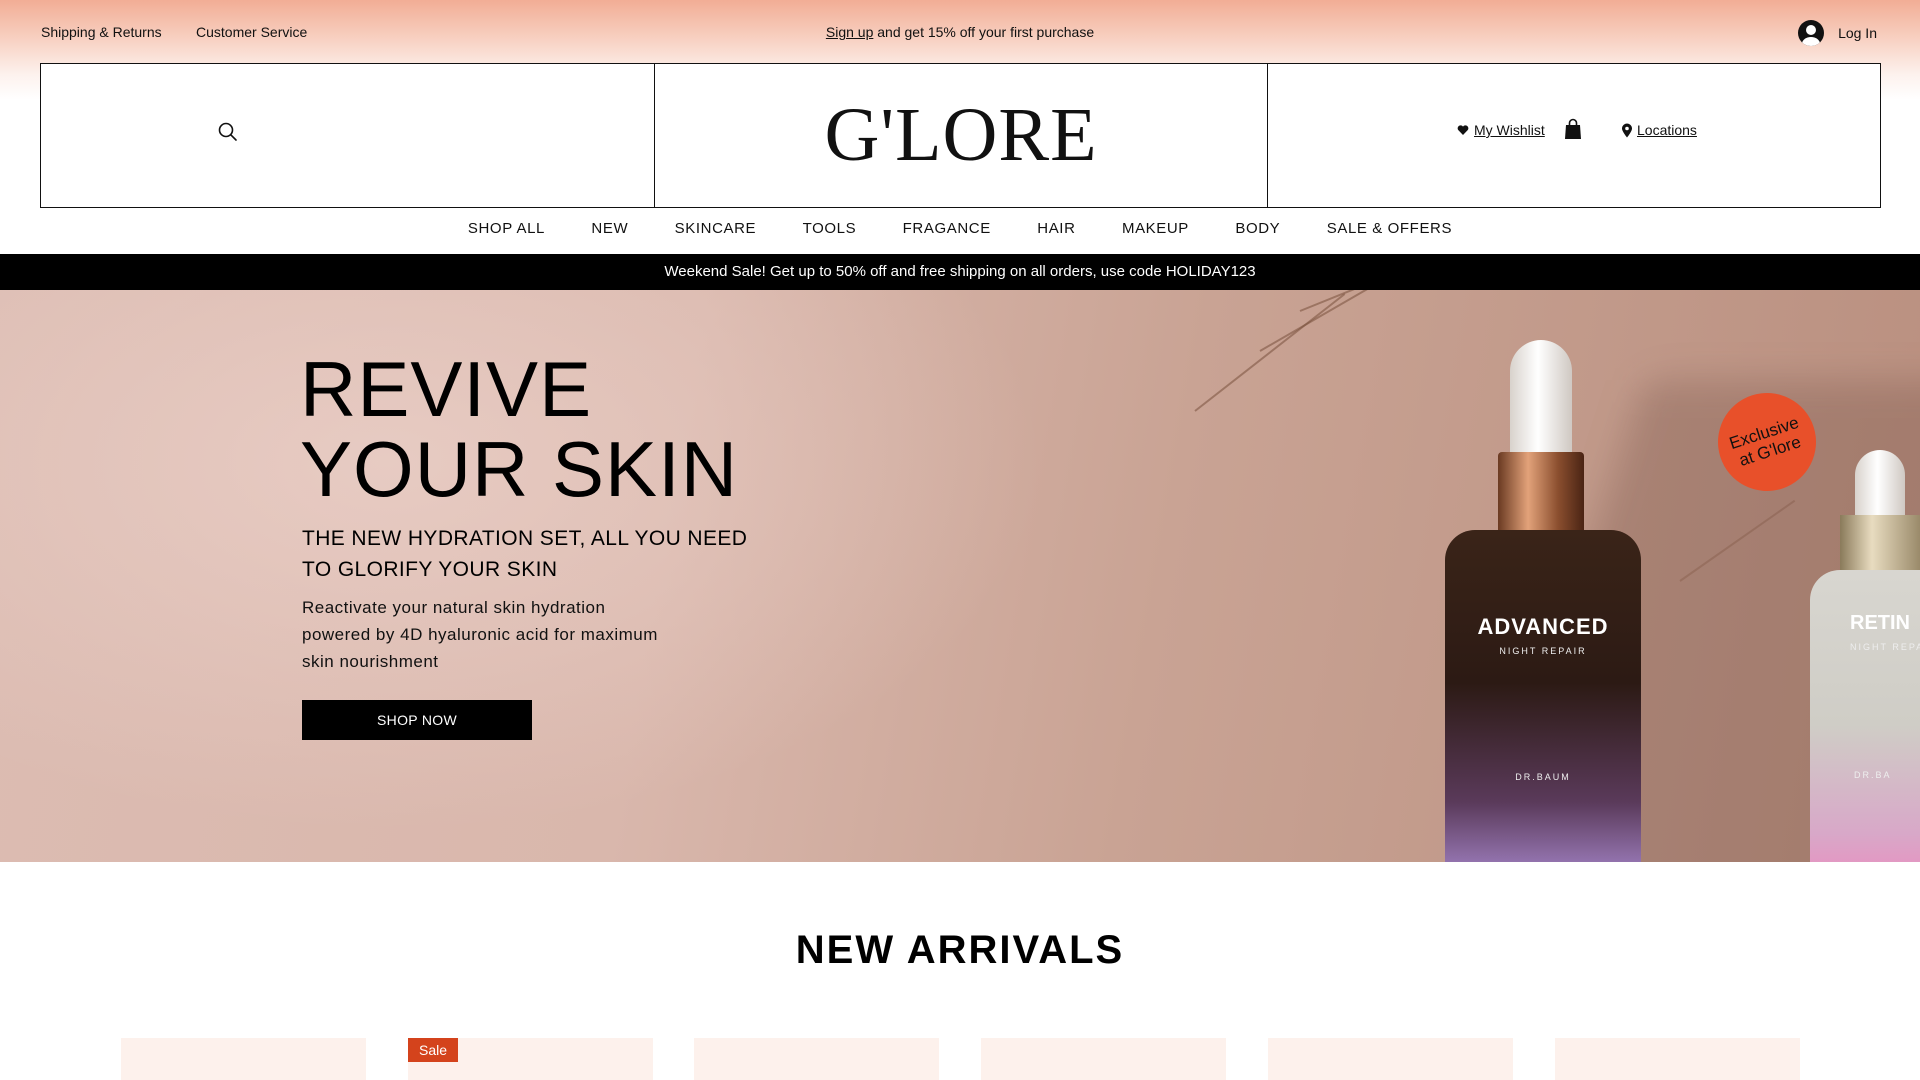 The height and width of the screenshot is (1080, 1920). I want to click on site-logo: G'LORE, so click(960, 135).